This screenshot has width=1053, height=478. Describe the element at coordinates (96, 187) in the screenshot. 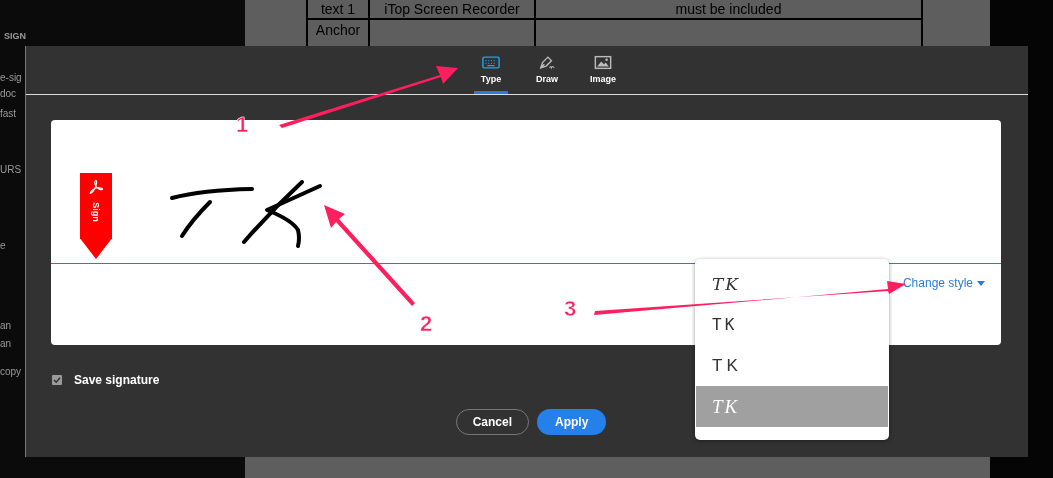

I see `acrobat-logo-icon` at that location.